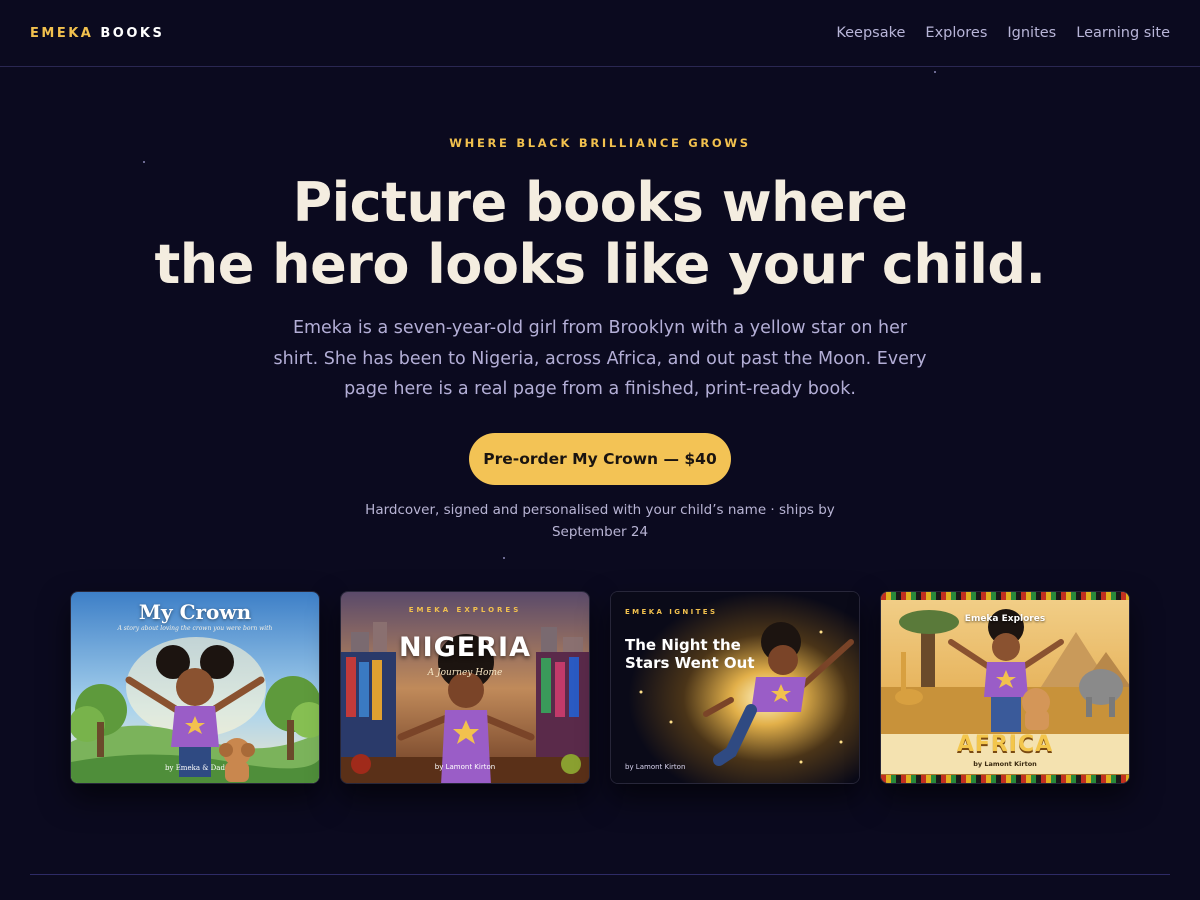 Image resolution: width=1200 pixels, height=900 pixels. What do you see at coordinates (465, 673) in the screenshot?
I see `book-subtitle: A Journey Home` at bounding box center [465, 673].